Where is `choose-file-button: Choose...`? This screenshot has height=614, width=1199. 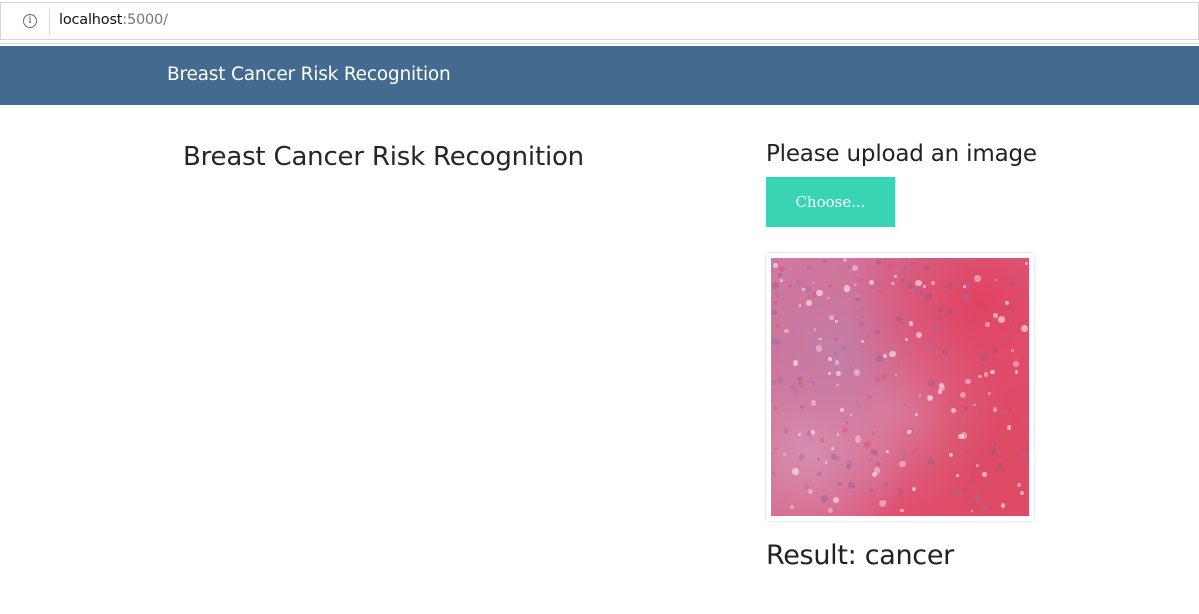 choose-file-button: Choose... is located at coordinates (830, 202).